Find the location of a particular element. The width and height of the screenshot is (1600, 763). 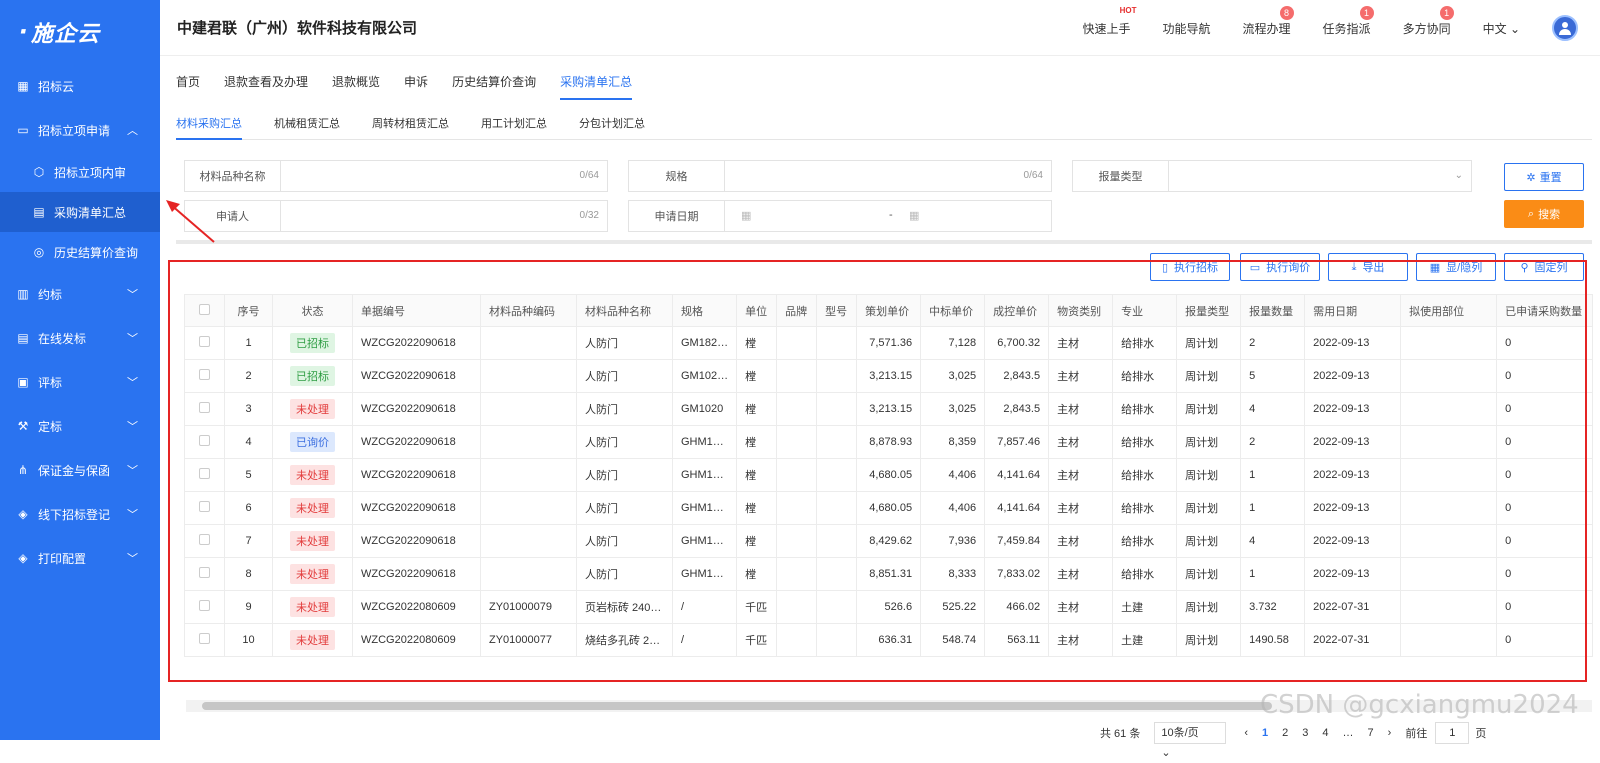

sidebar-item-label: 线下招标登记 is located at coordinates (74, 514).